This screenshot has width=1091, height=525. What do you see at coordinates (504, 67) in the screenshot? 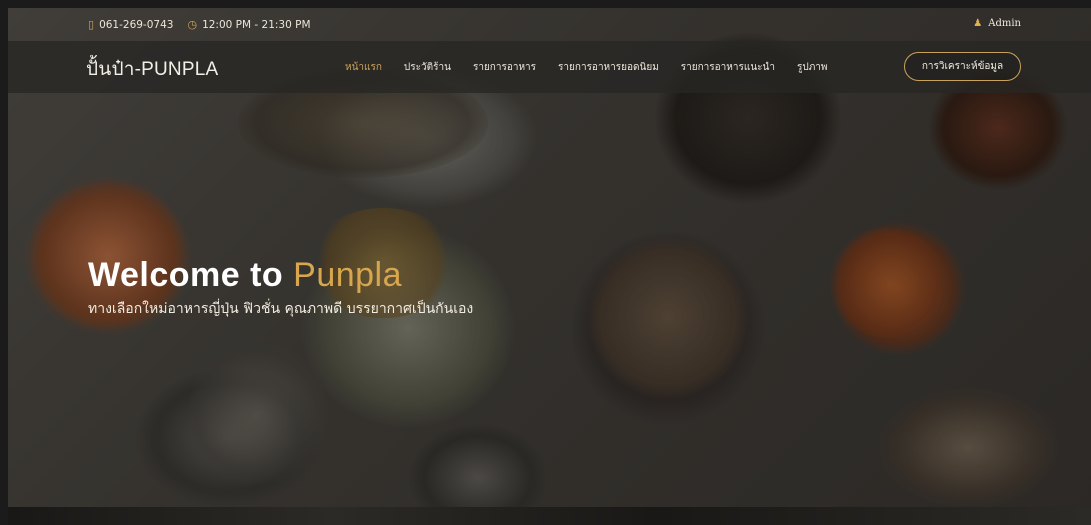
I see `nav-item-menu: รายการอาหาร` at bounding box center [504, 67].